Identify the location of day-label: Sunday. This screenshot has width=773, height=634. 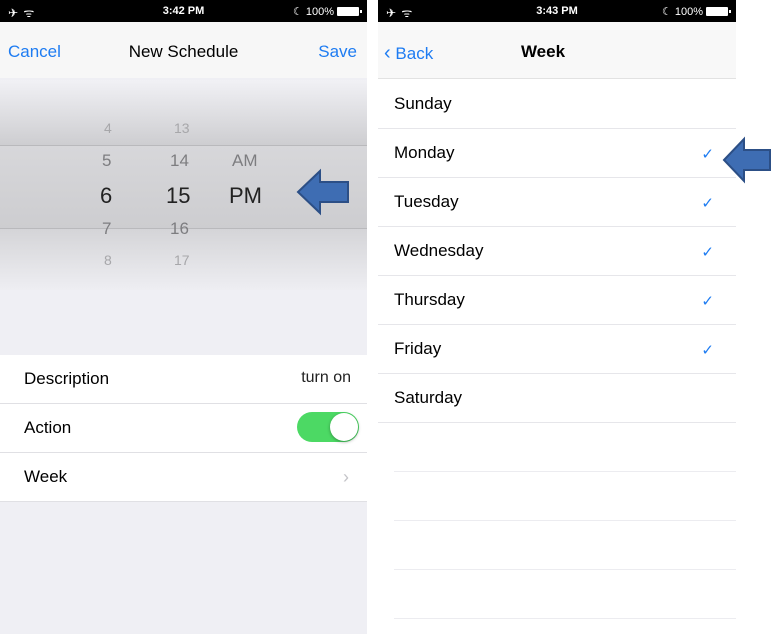
(423, 103).